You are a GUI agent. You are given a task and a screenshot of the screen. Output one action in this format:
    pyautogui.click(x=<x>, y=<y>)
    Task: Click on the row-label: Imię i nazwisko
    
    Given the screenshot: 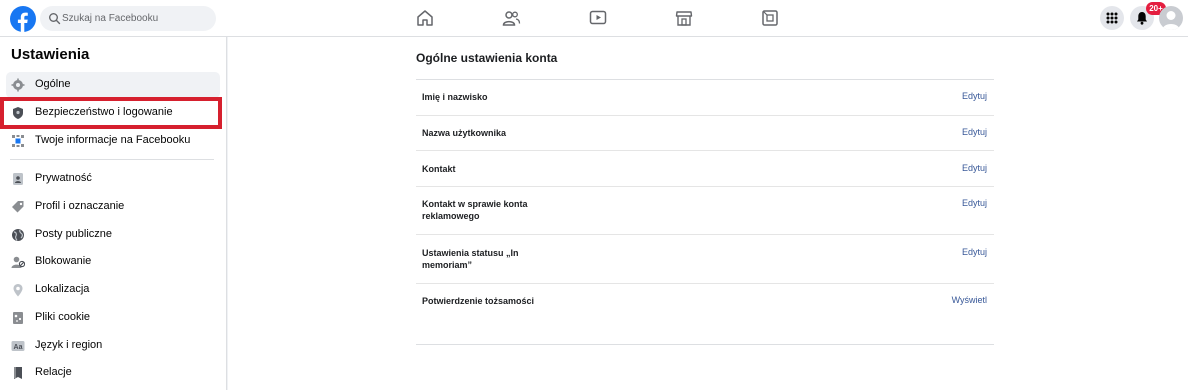 What is the action you would take?
    pyautogui.click(x=455, y=97)
    